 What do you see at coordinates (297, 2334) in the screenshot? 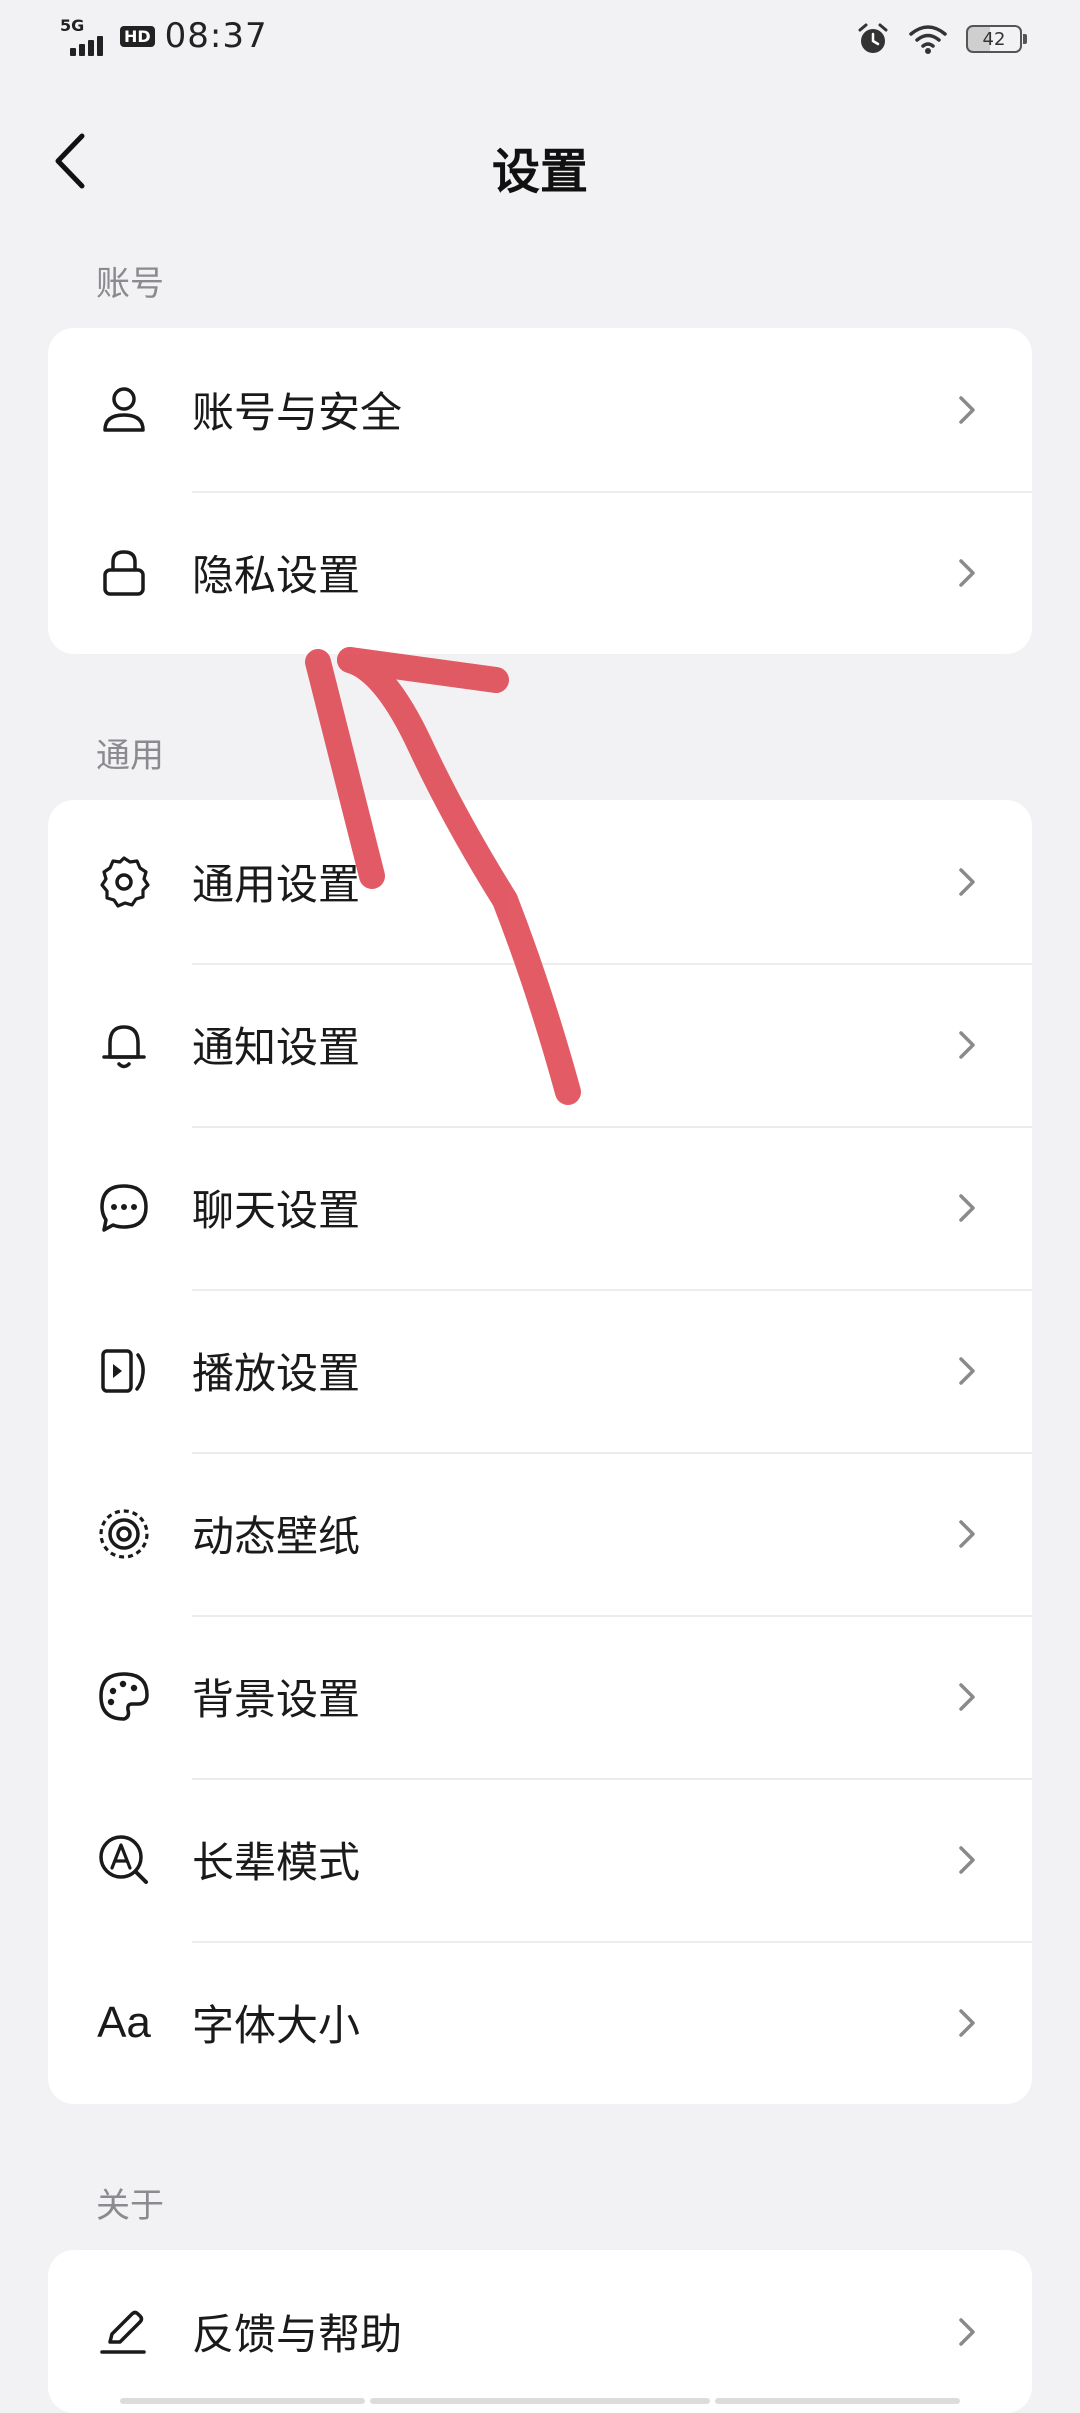
I see `settings-item-label: 反馈与帮助` at bounding box center [297, 2334].